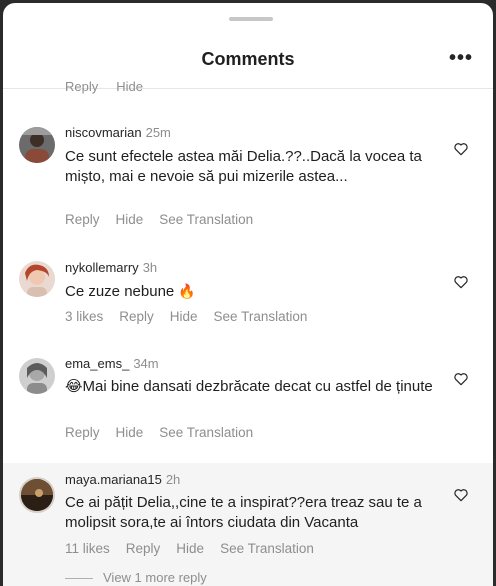 This screenshot has width=496, height=586. I want to click on view-more-replies: View 1 more reply, so click(136, 577).